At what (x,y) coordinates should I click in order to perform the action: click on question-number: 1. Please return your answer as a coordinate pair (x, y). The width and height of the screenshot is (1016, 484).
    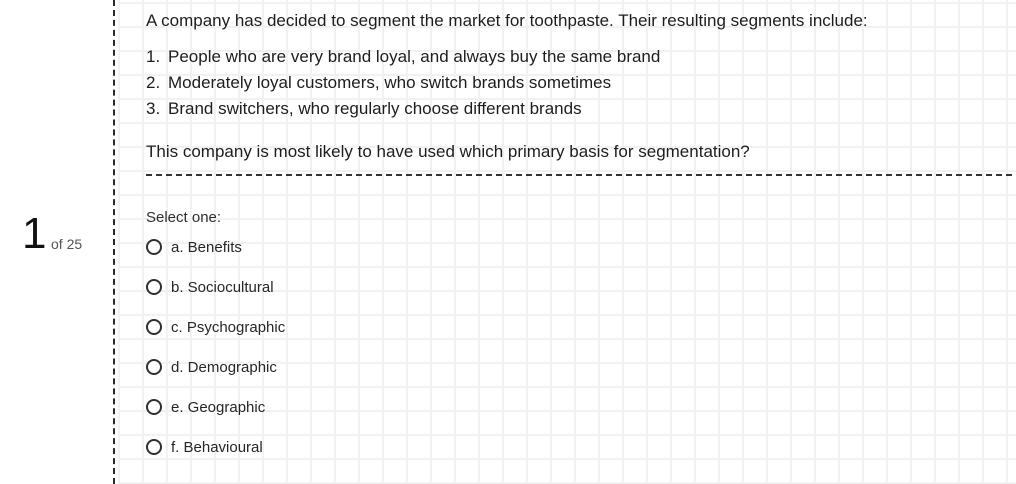
    Looking at the image, I should click on (34, 233).